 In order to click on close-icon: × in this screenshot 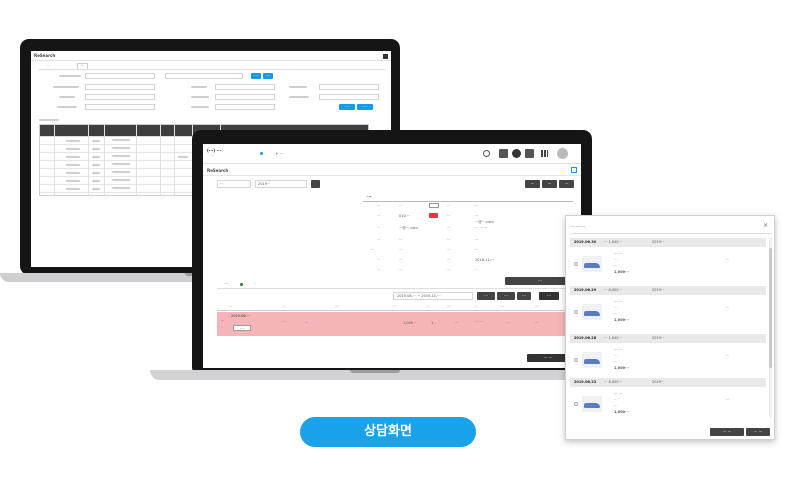, I will do `click(765, 226)`.